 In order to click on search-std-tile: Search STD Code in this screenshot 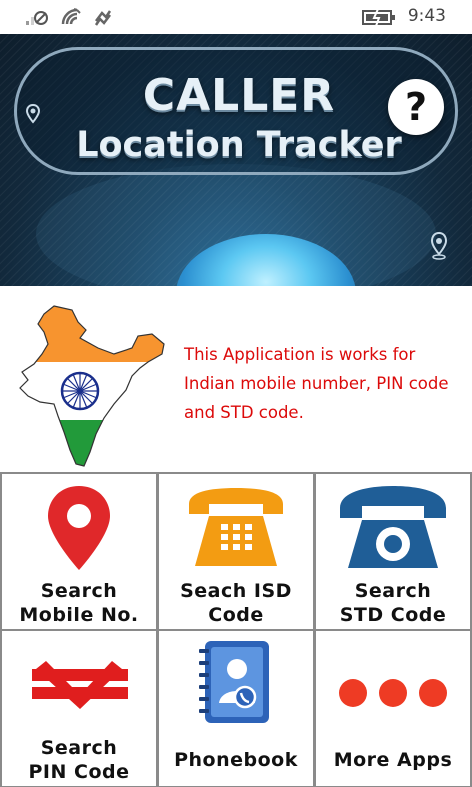, I will do `click(393, 551)`.